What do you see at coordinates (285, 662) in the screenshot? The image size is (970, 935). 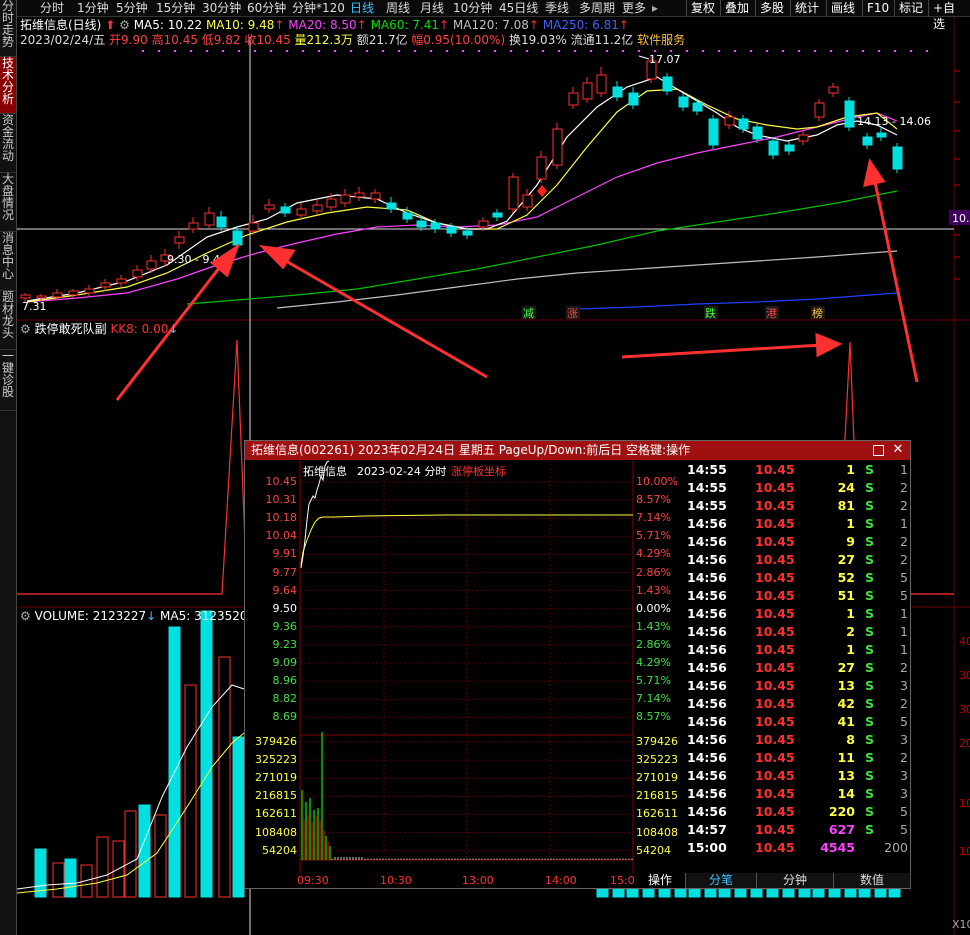 I see `price-scale-tick: 9.09` at bounding box center [285, 662].